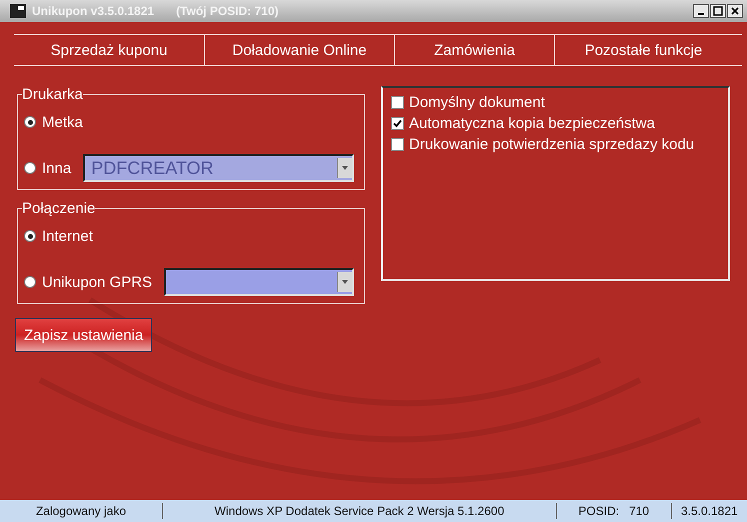 The image size is (747, 522). I want to click on radio-label: Inna, so click(57, 168).